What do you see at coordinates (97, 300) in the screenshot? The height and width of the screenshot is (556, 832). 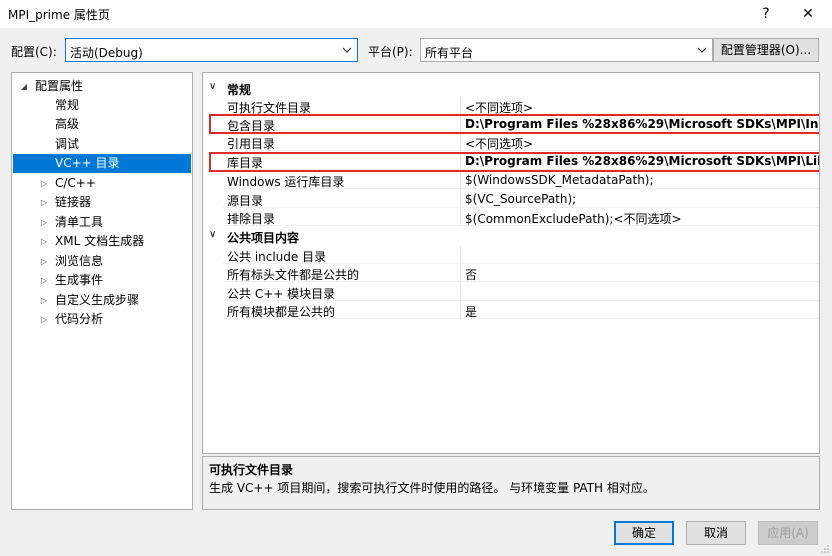 I see `tree-item-label: 自定义生成步骤` at bounding box center [97, 300].